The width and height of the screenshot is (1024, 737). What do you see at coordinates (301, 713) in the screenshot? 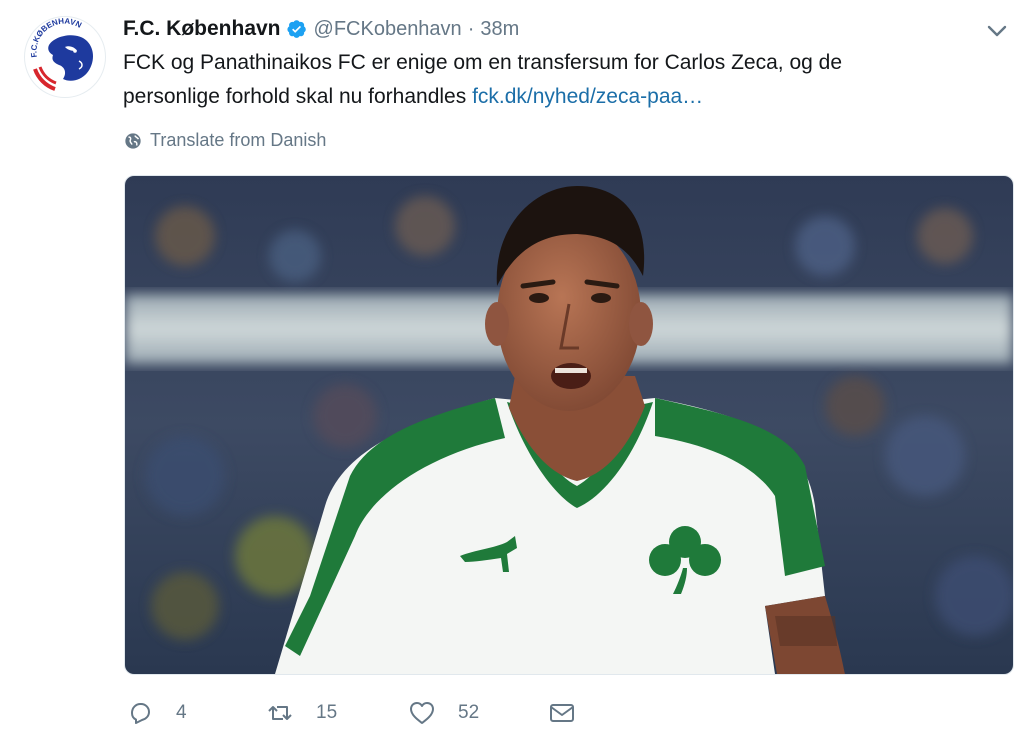
I see `retweet-button: 15` at bounding box center [301, 713].